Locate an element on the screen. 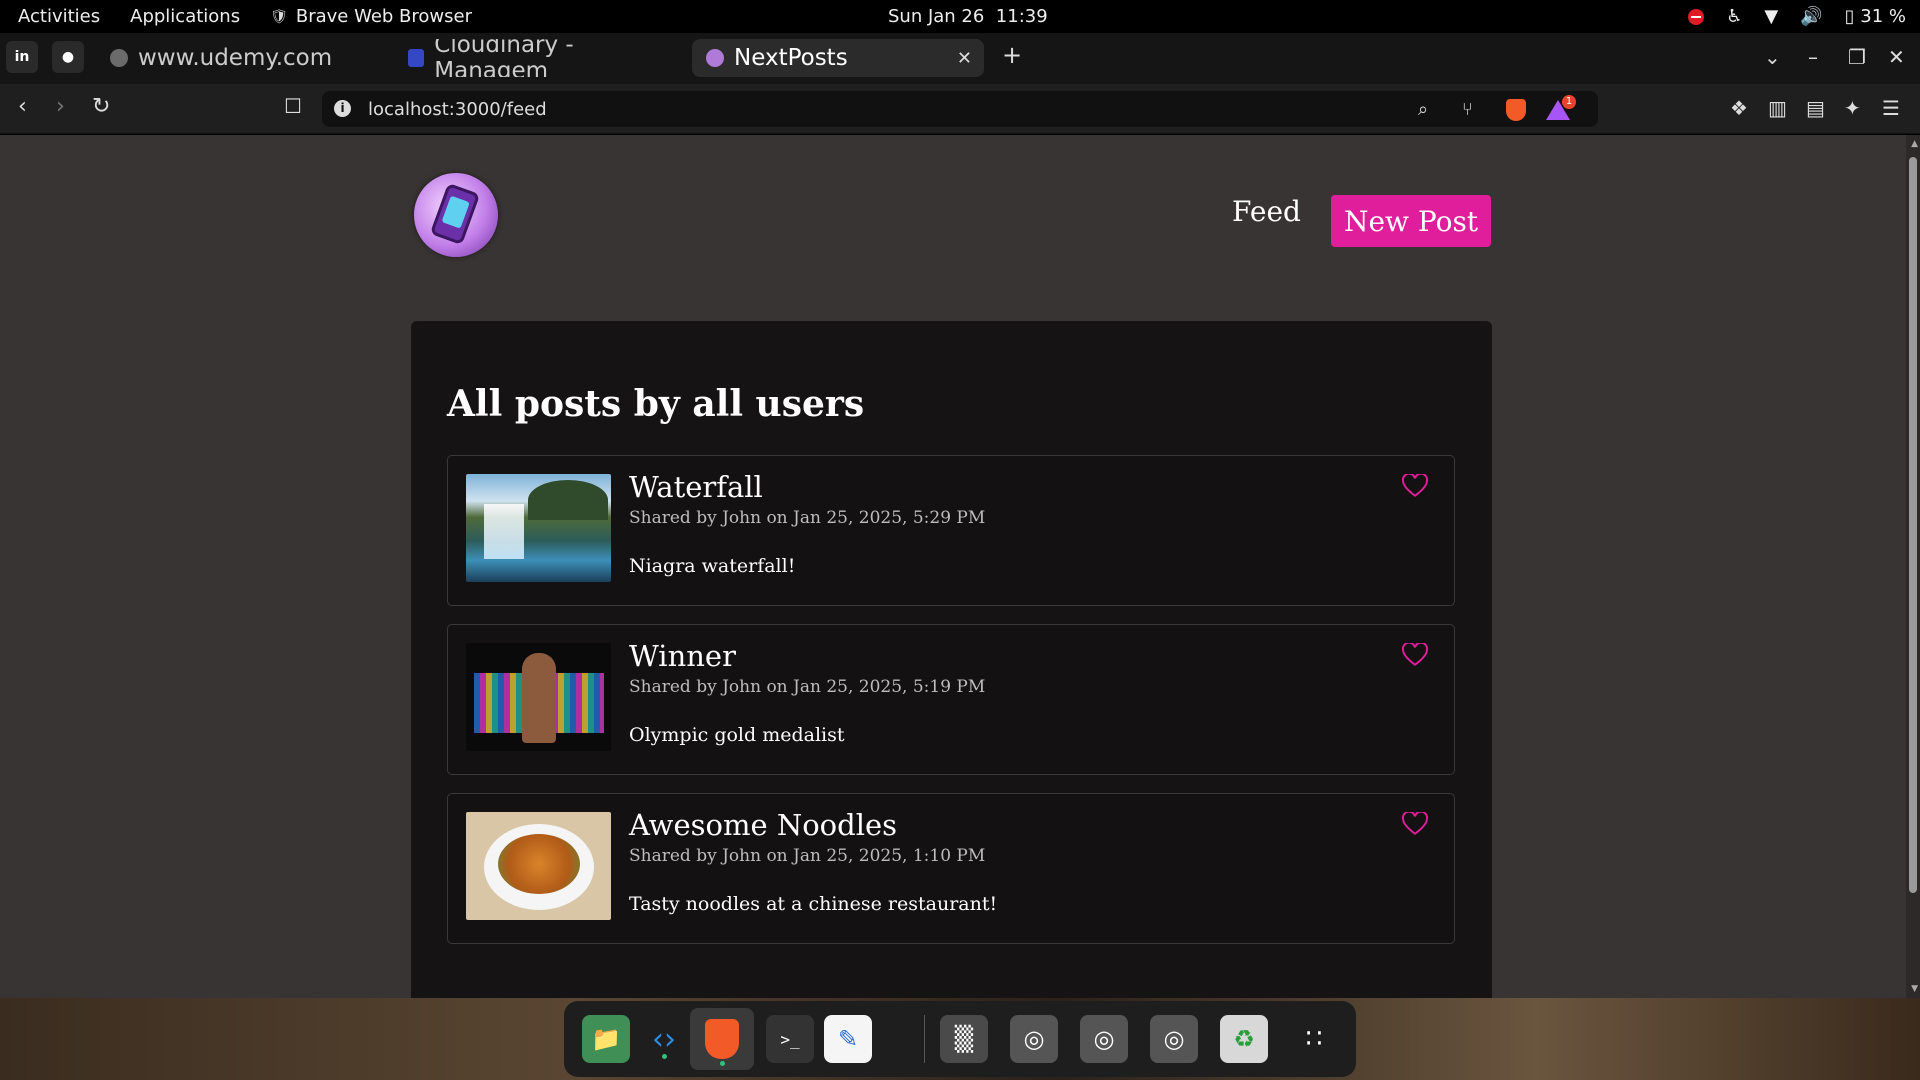 Image resolution: width=1920 pixels, height=1080 pixels. close-tab-icon: ✕ is located at coordinates (964, 58).